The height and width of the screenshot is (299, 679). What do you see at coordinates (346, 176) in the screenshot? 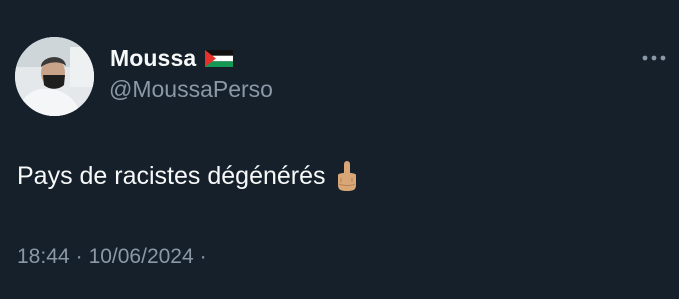
I see `middle-finger-emoji-icon` at bounding box center [346, 176].